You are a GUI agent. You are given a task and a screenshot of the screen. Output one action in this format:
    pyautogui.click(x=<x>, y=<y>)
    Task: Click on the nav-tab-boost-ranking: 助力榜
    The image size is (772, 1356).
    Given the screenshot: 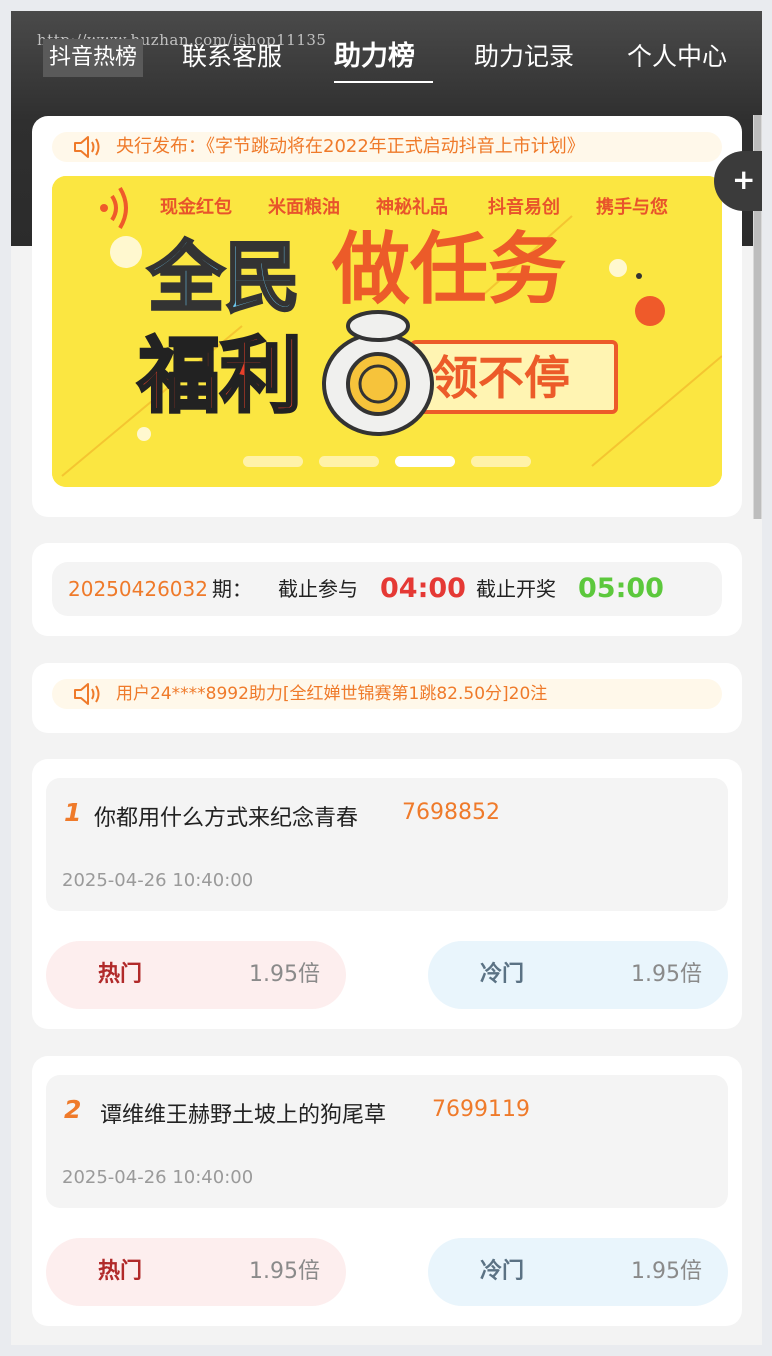 What is the action you would take?
    pyautogui.click(x=374, y=57)
    